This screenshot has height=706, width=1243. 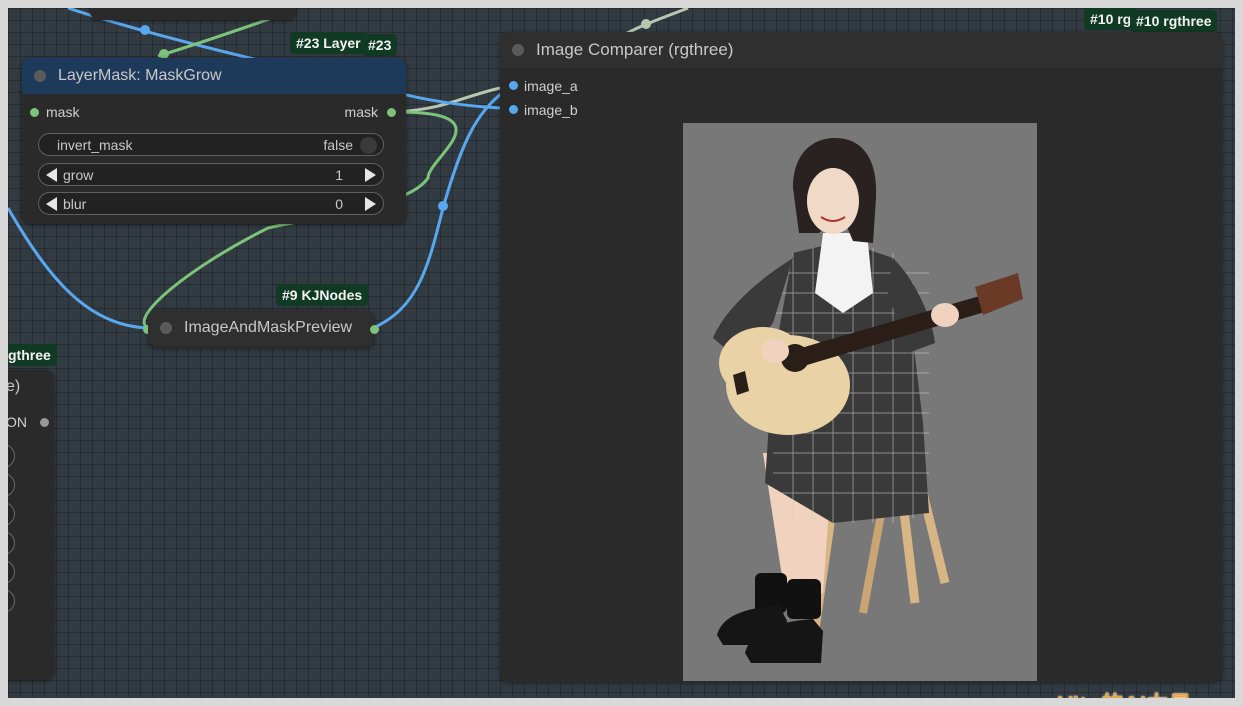 I want to click on node-title: LayerMask: MaskGrow, so click(x=140, y=75).